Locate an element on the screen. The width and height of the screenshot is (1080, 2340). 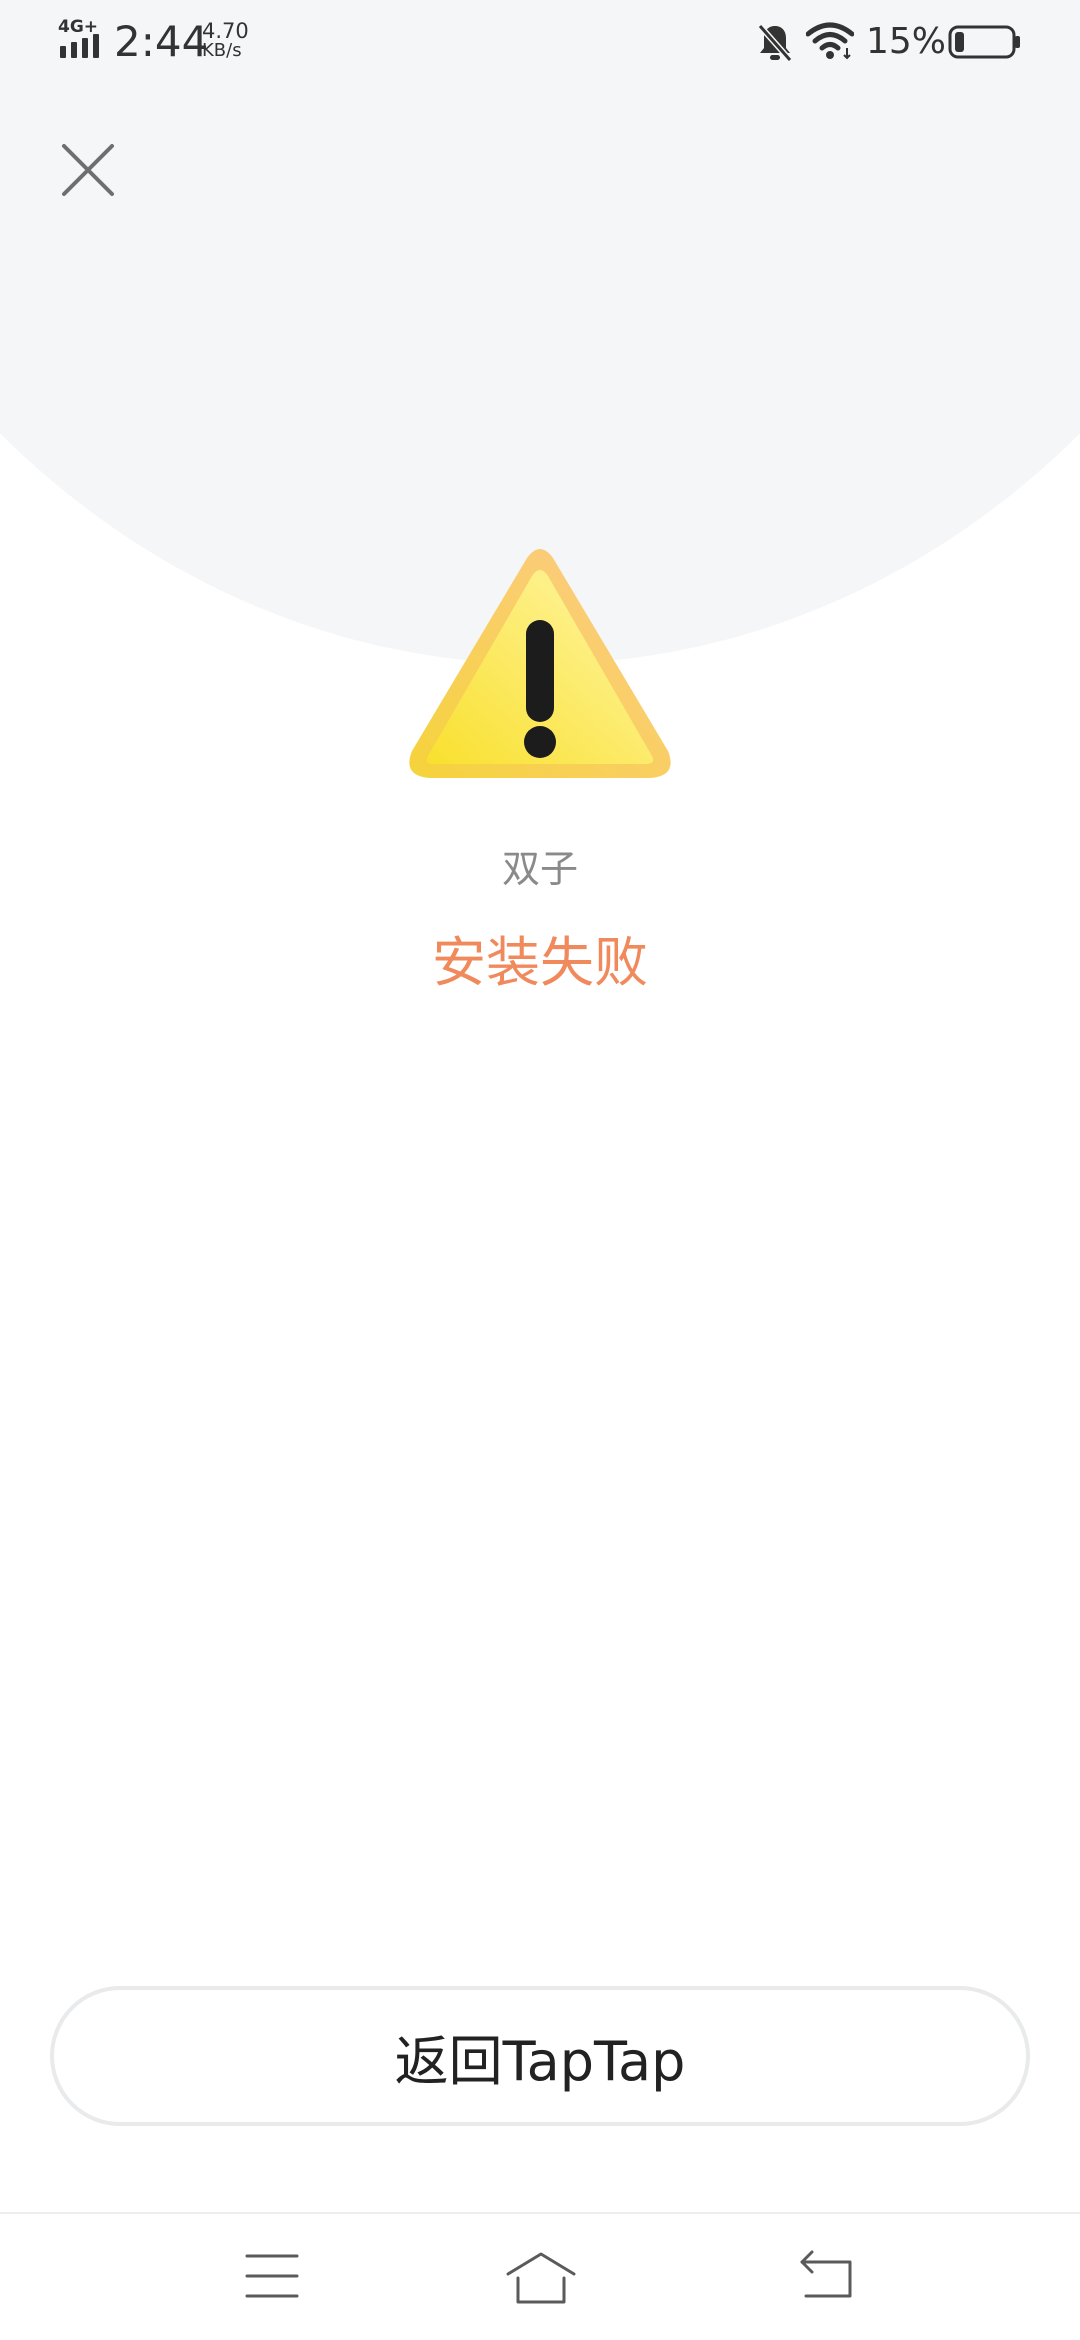
warning-triangle-icon is located at coordinates (540, 663).